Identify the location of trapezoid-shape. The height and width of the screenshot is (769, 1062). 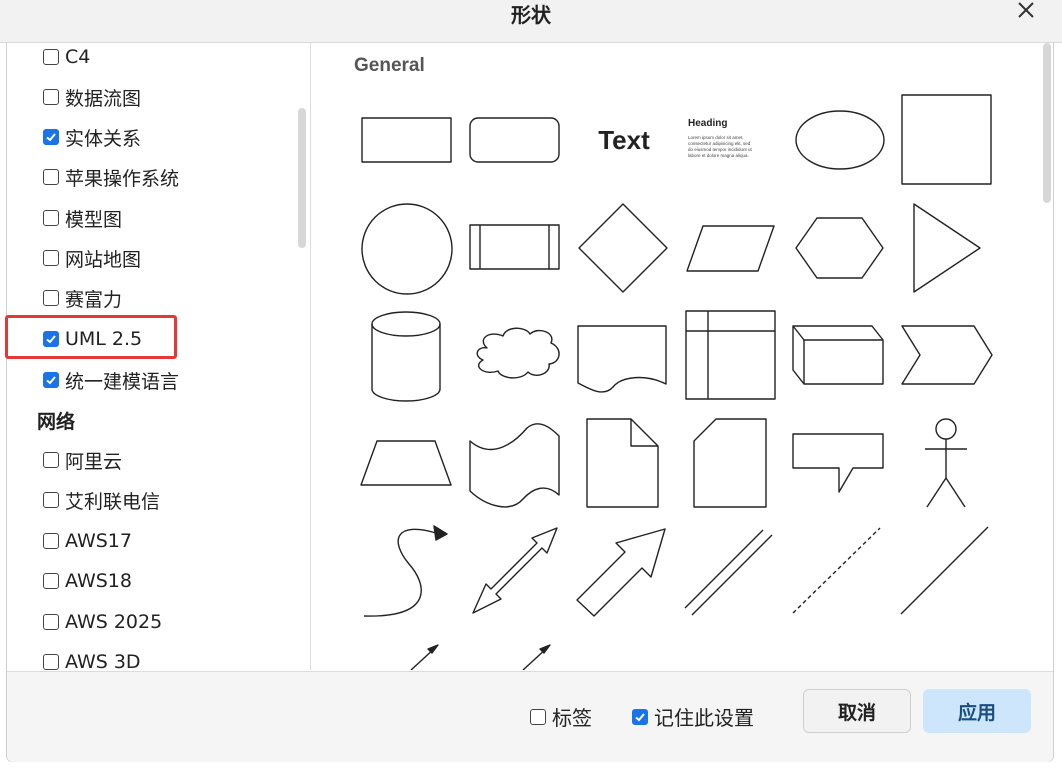
(406, 463).